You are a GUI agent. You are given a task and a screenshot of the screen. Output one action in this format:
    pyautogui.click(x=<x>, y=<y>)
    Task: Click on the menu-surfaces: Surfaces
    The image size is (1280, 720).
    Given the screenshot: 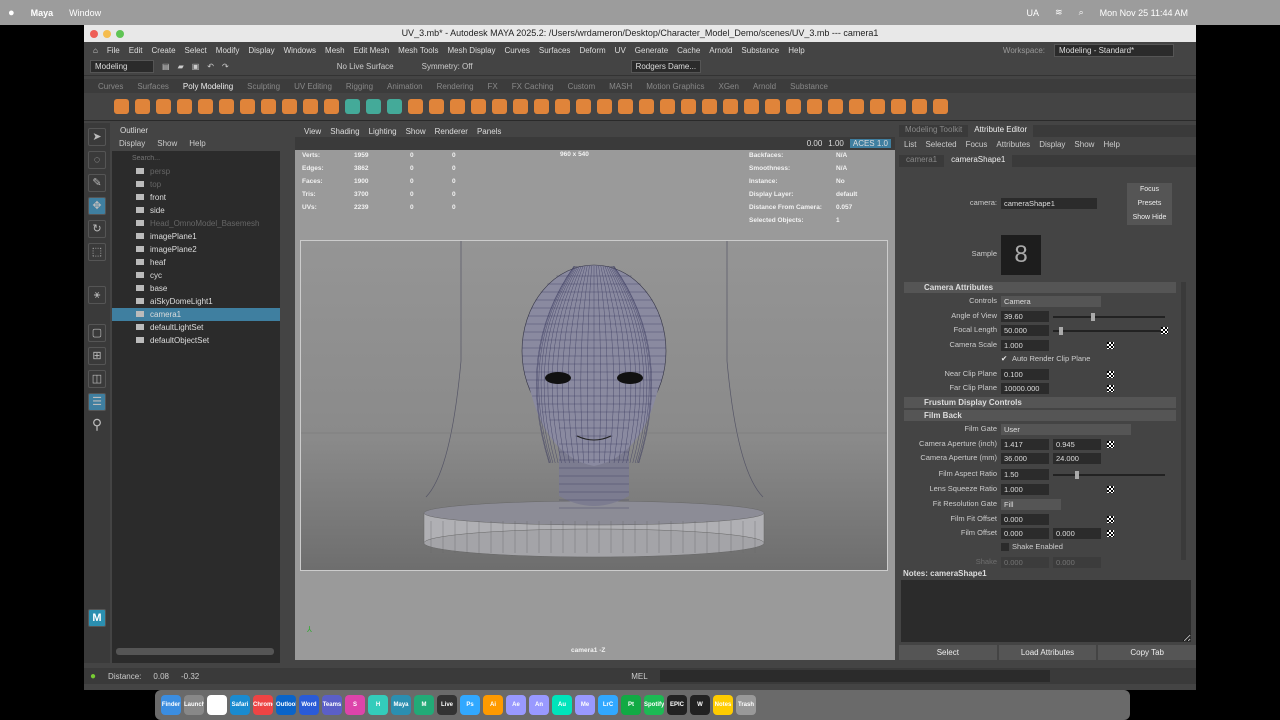 What is the action you would take?
    pyautogui.click(x=555, y=50)
    